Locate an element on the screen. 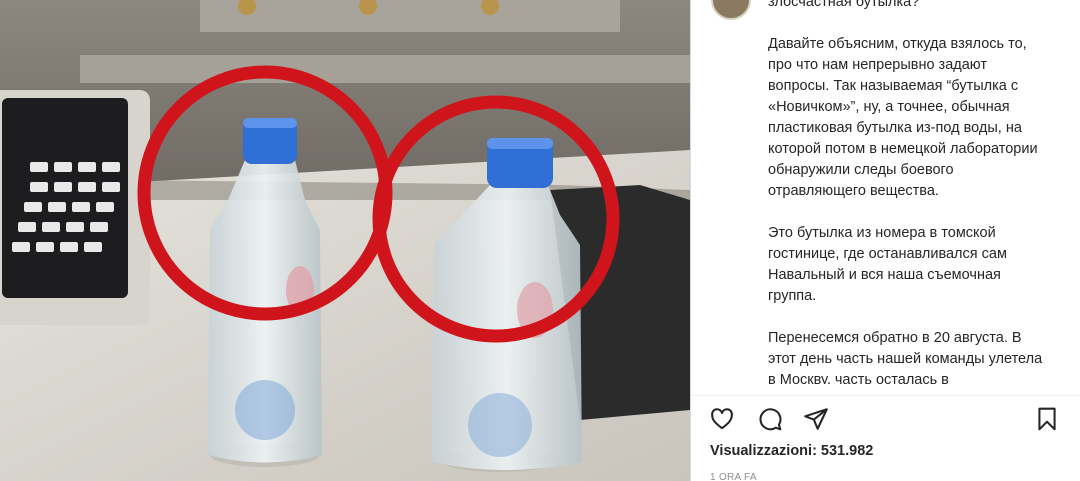 This screenshot has width=1080, height=481. bookmark-icon is located at coordinates (1047, 419).